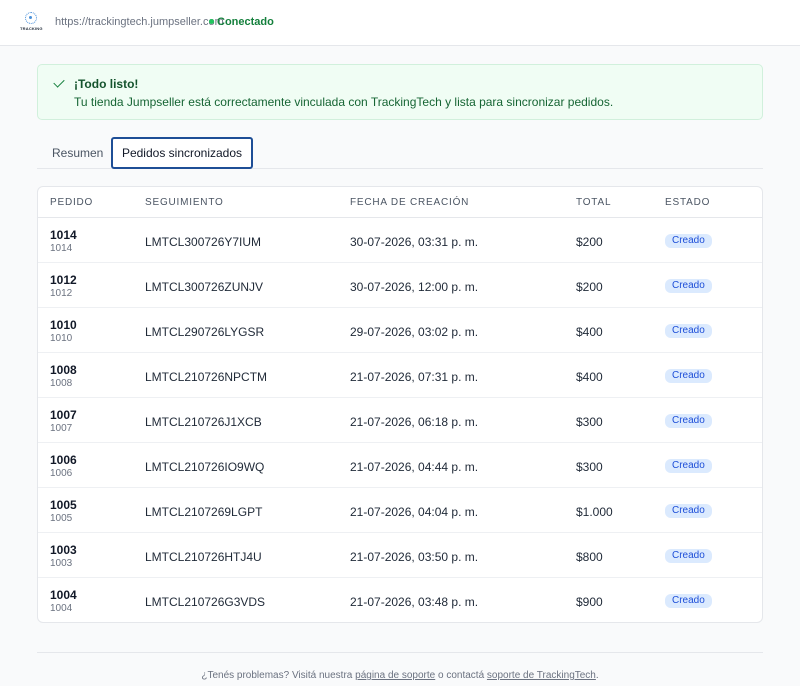 Image resolution: width=800 pixels, height=686 pixels. Describe the element at coordinates (211, 21) in the screenshot. I see `status-dot-icon` at that location.